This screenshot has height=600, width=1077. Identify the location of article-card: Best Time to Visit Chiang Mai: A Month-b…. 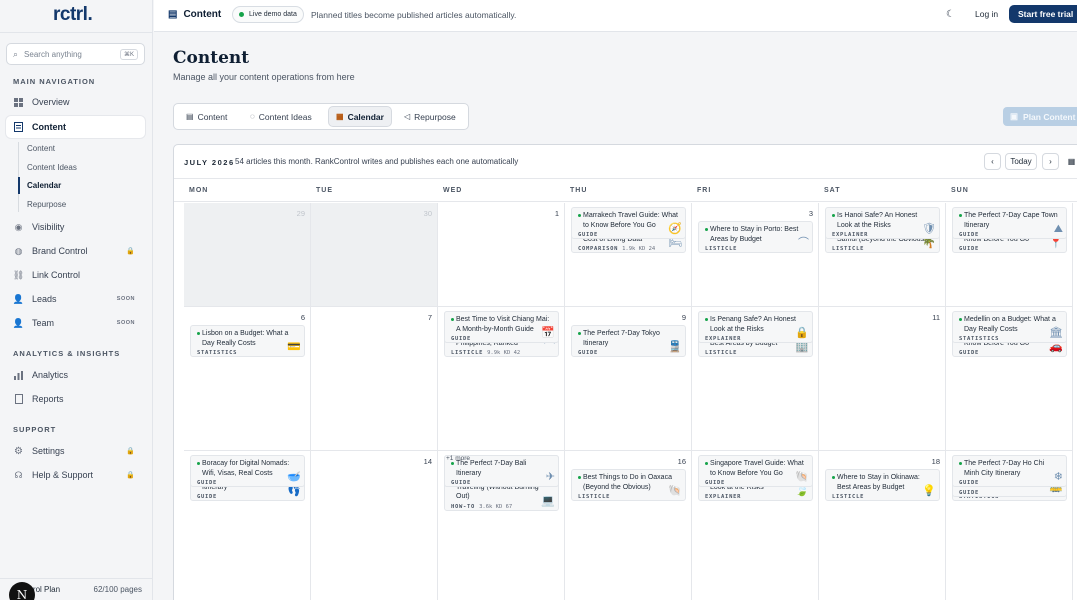
(501, 327).